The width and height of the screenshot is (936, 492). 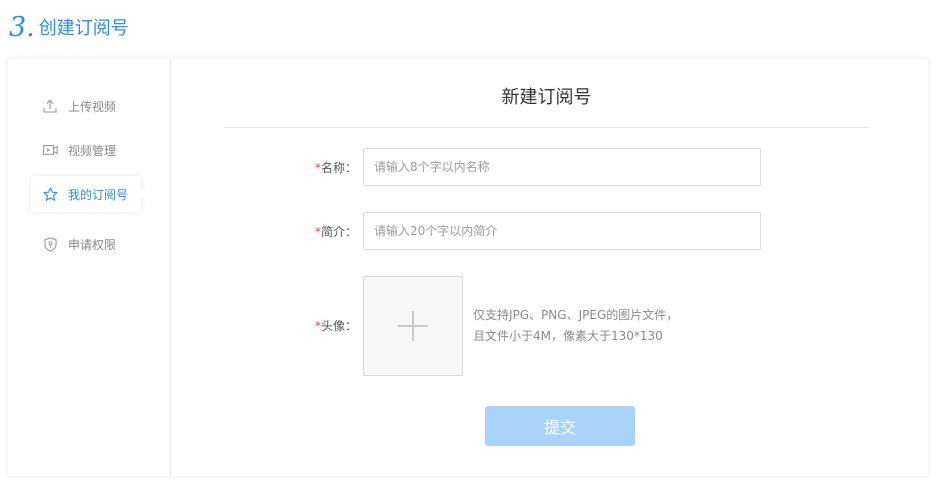 What do you see at coordinates (335, 168) in the screenshot?
I see `name-label: *名称：` at bounding box center [335, 168].